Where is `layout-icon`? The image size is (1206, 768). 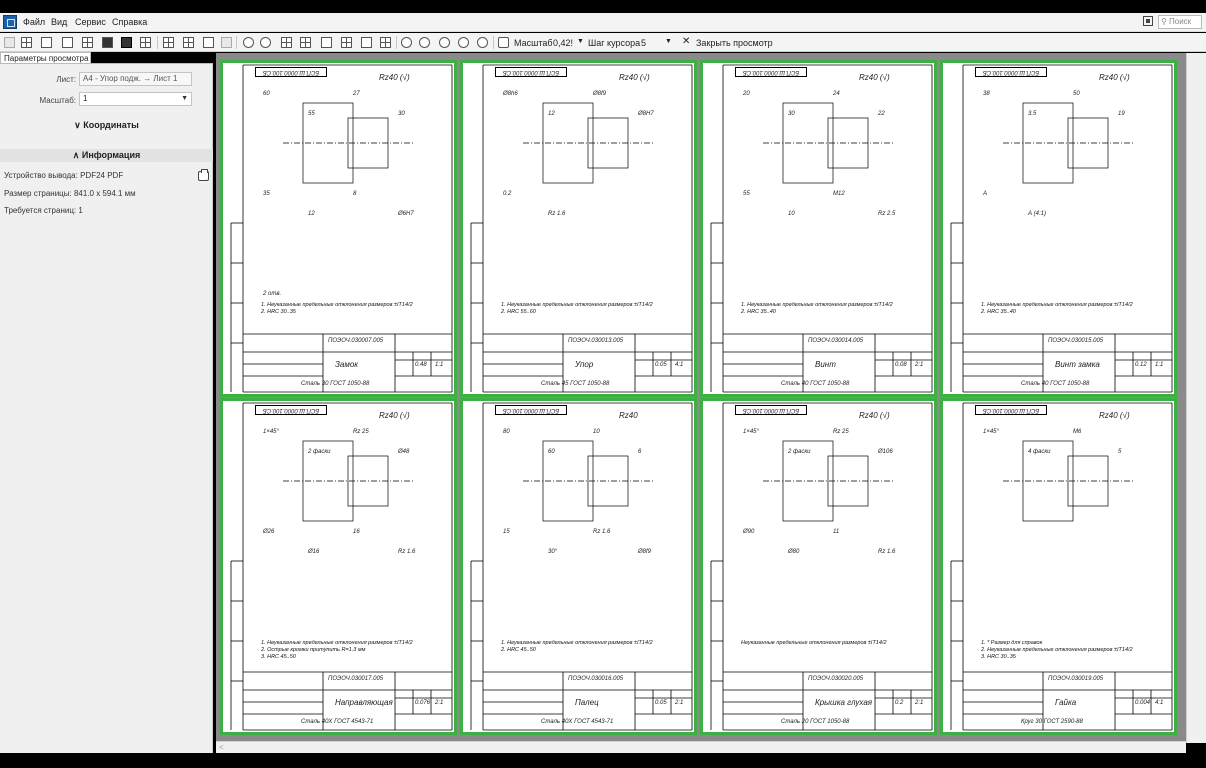 layout-icon is located at coordinates (1148, 21).